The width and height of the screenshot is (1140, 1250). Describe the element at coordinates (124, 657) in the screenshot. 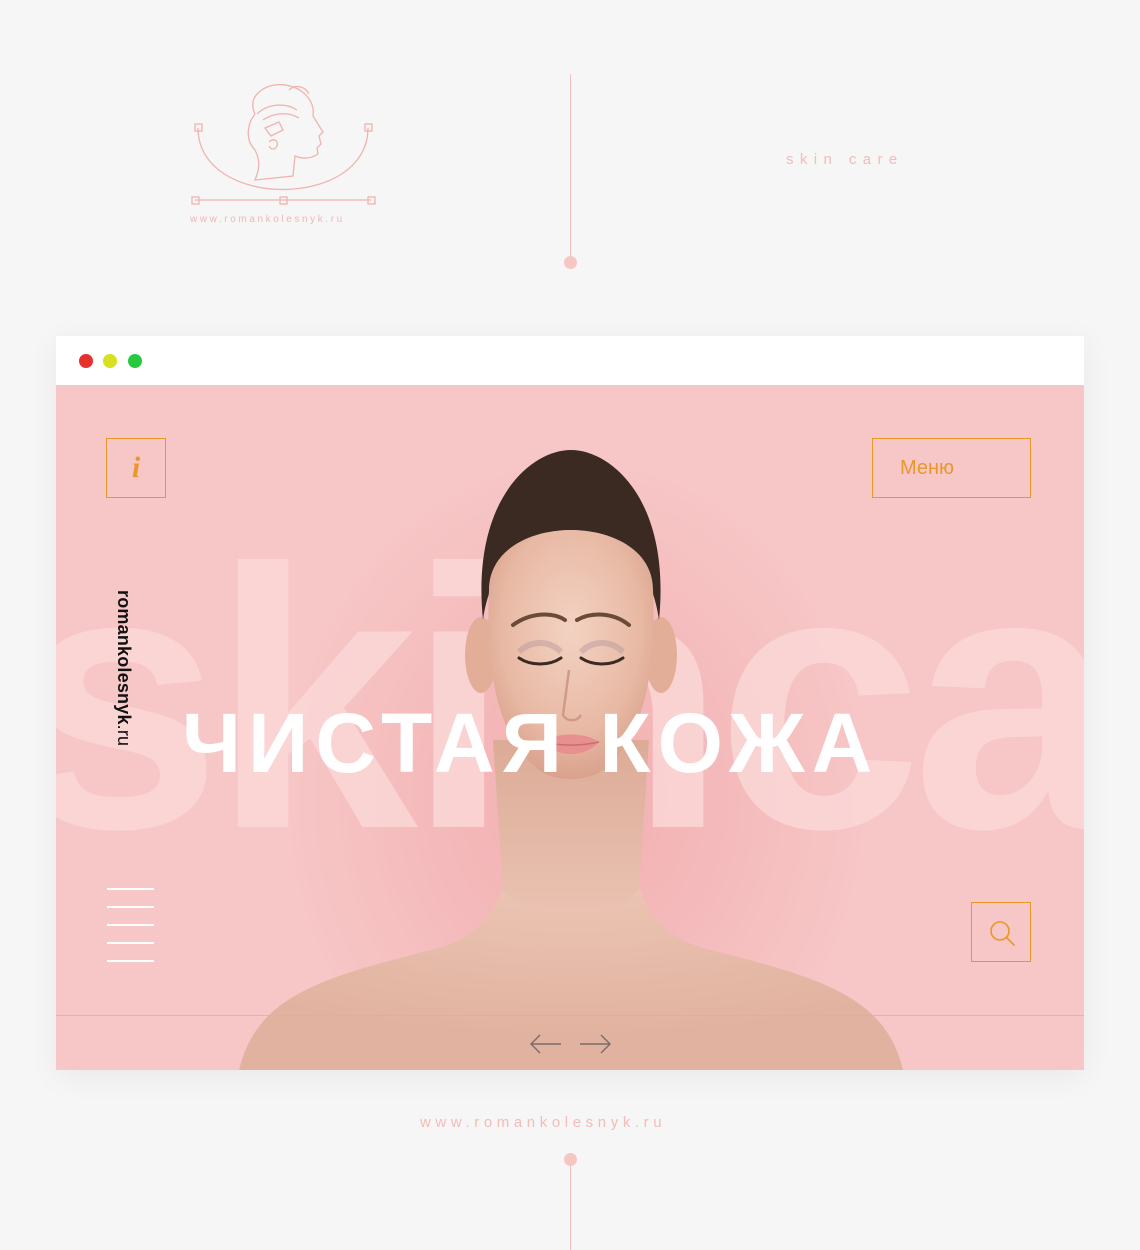

I see `brand-name: romankolesnyk` at that location.